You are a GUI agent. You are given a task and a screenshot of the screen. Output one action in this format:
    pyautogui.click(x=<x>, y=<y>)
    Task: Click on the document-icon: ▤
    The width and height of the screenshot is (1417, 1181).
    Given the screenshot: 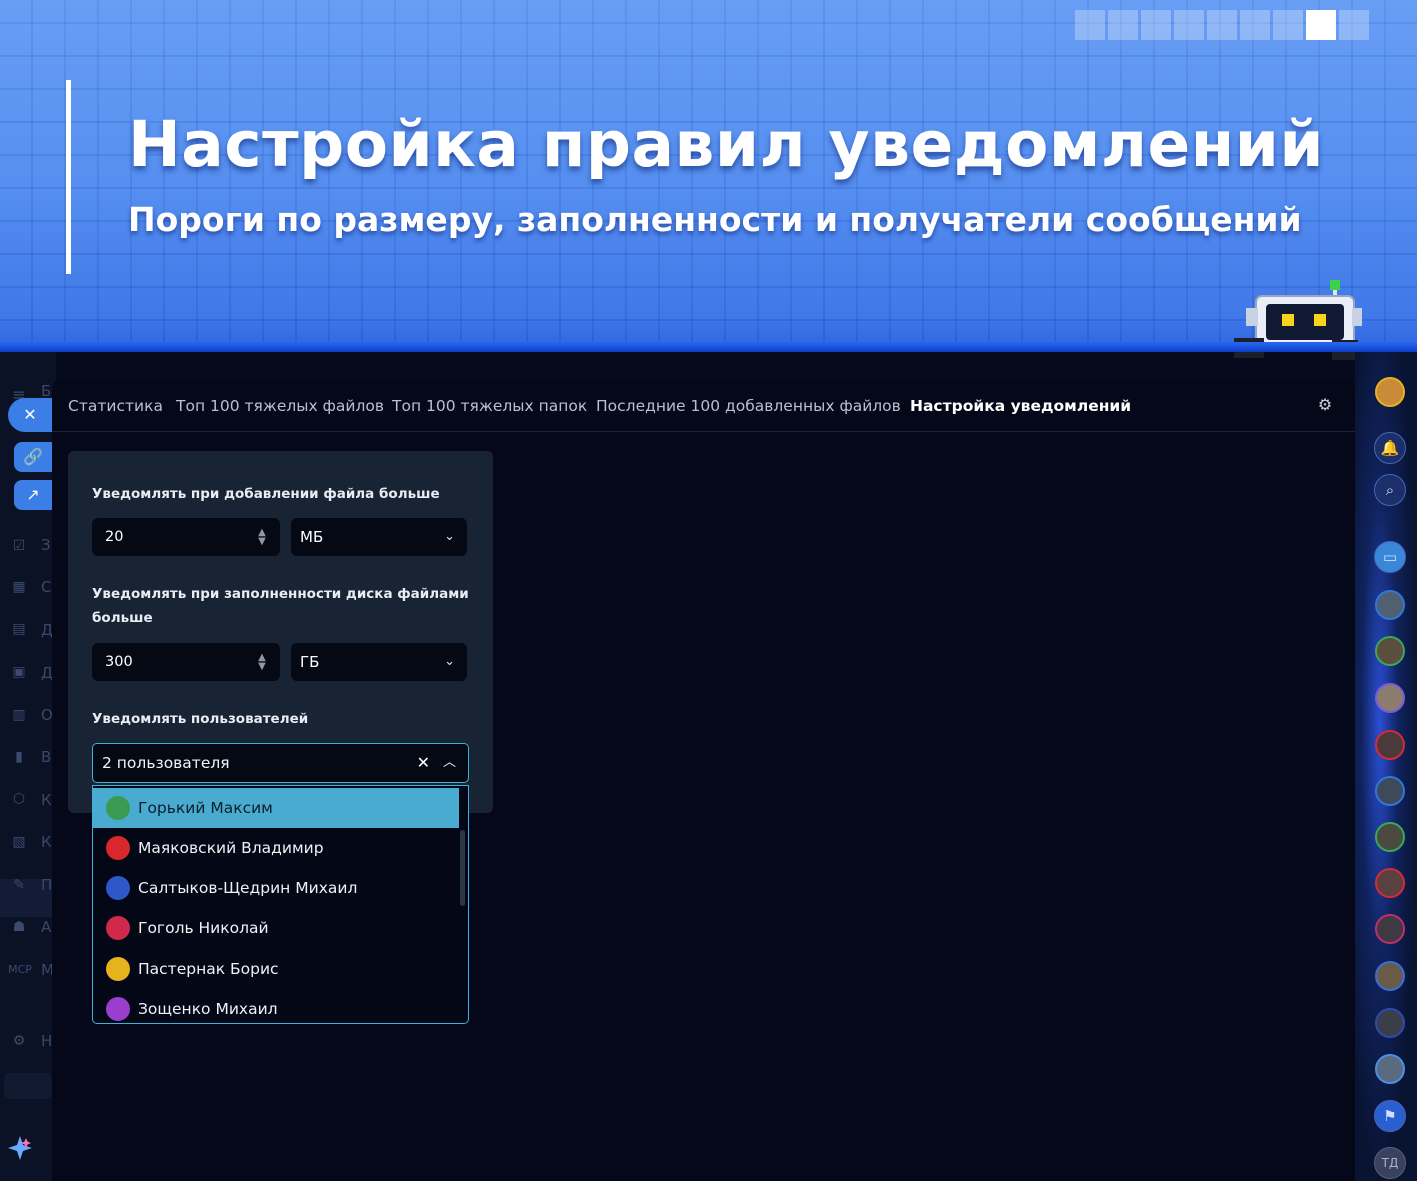 What is the action you would take?
    pyautogui.click(x=19, y=629)
    